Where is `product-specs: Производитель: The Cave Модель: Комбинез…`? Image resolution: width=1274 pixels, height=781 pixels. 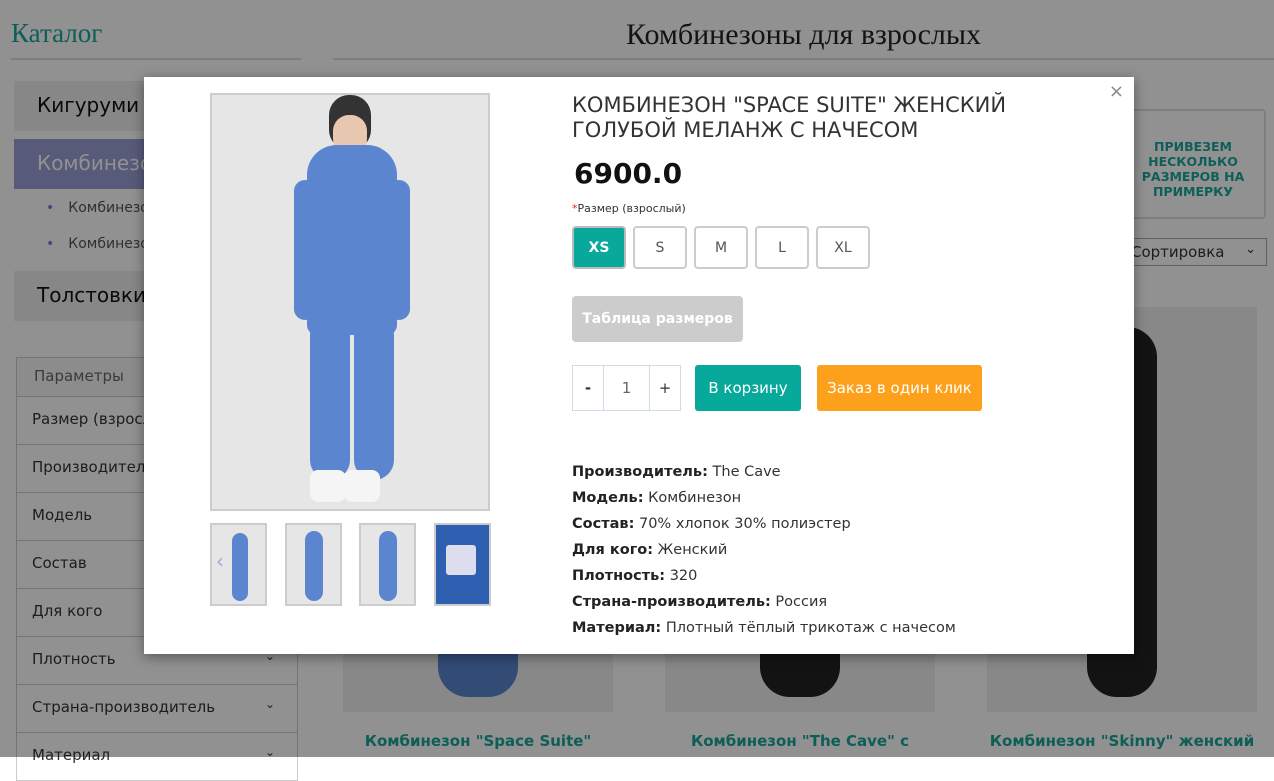
product-specs: Производитель: The Cave Модель: Комбинез… is located at coordinates (764, 550).